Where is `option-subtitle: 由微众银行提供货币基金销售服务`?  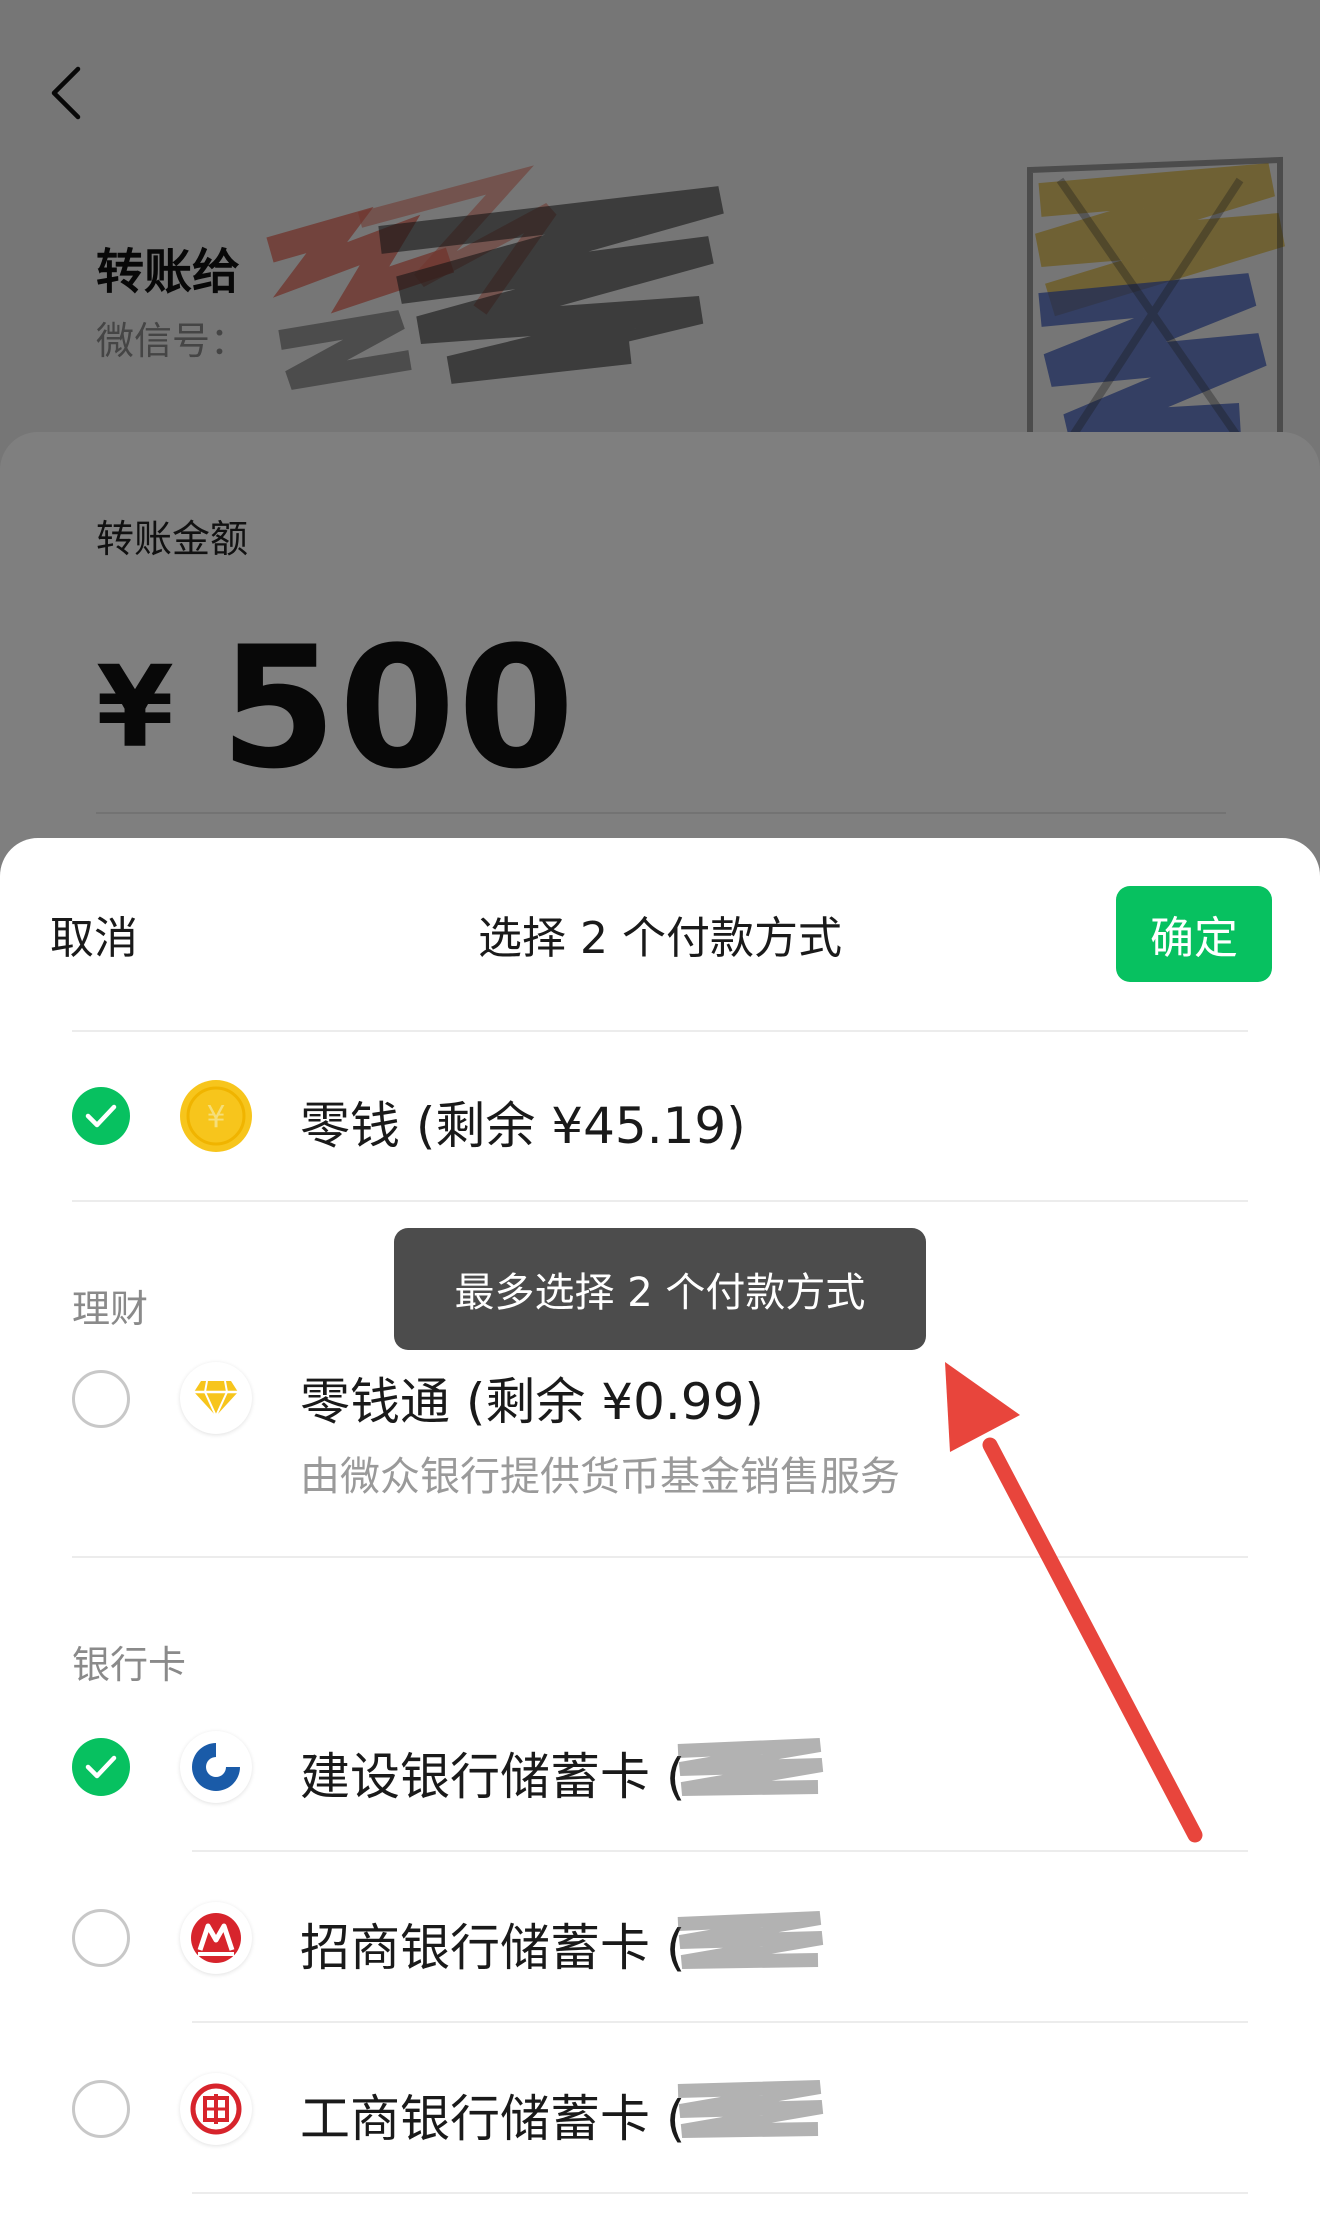
option-subtitle: 由微众银行提供货币基金销售服务 is located at coordinates (600, 1477).